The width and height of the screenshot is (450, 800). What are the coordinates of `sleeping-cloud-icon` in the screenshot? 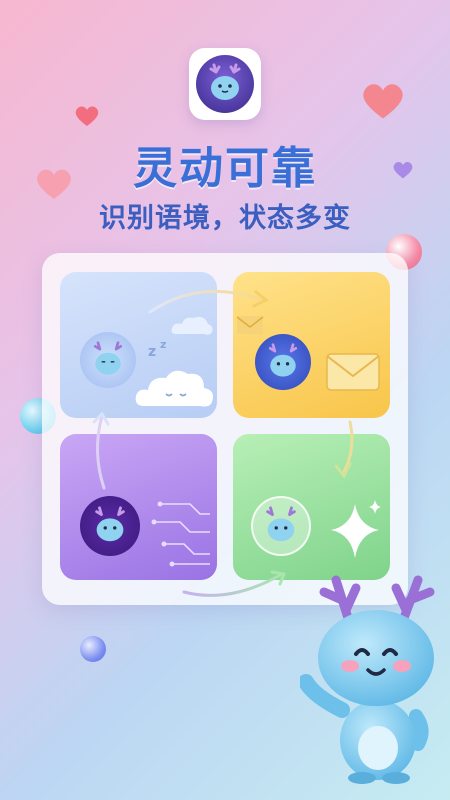 It's located at (174, 388).